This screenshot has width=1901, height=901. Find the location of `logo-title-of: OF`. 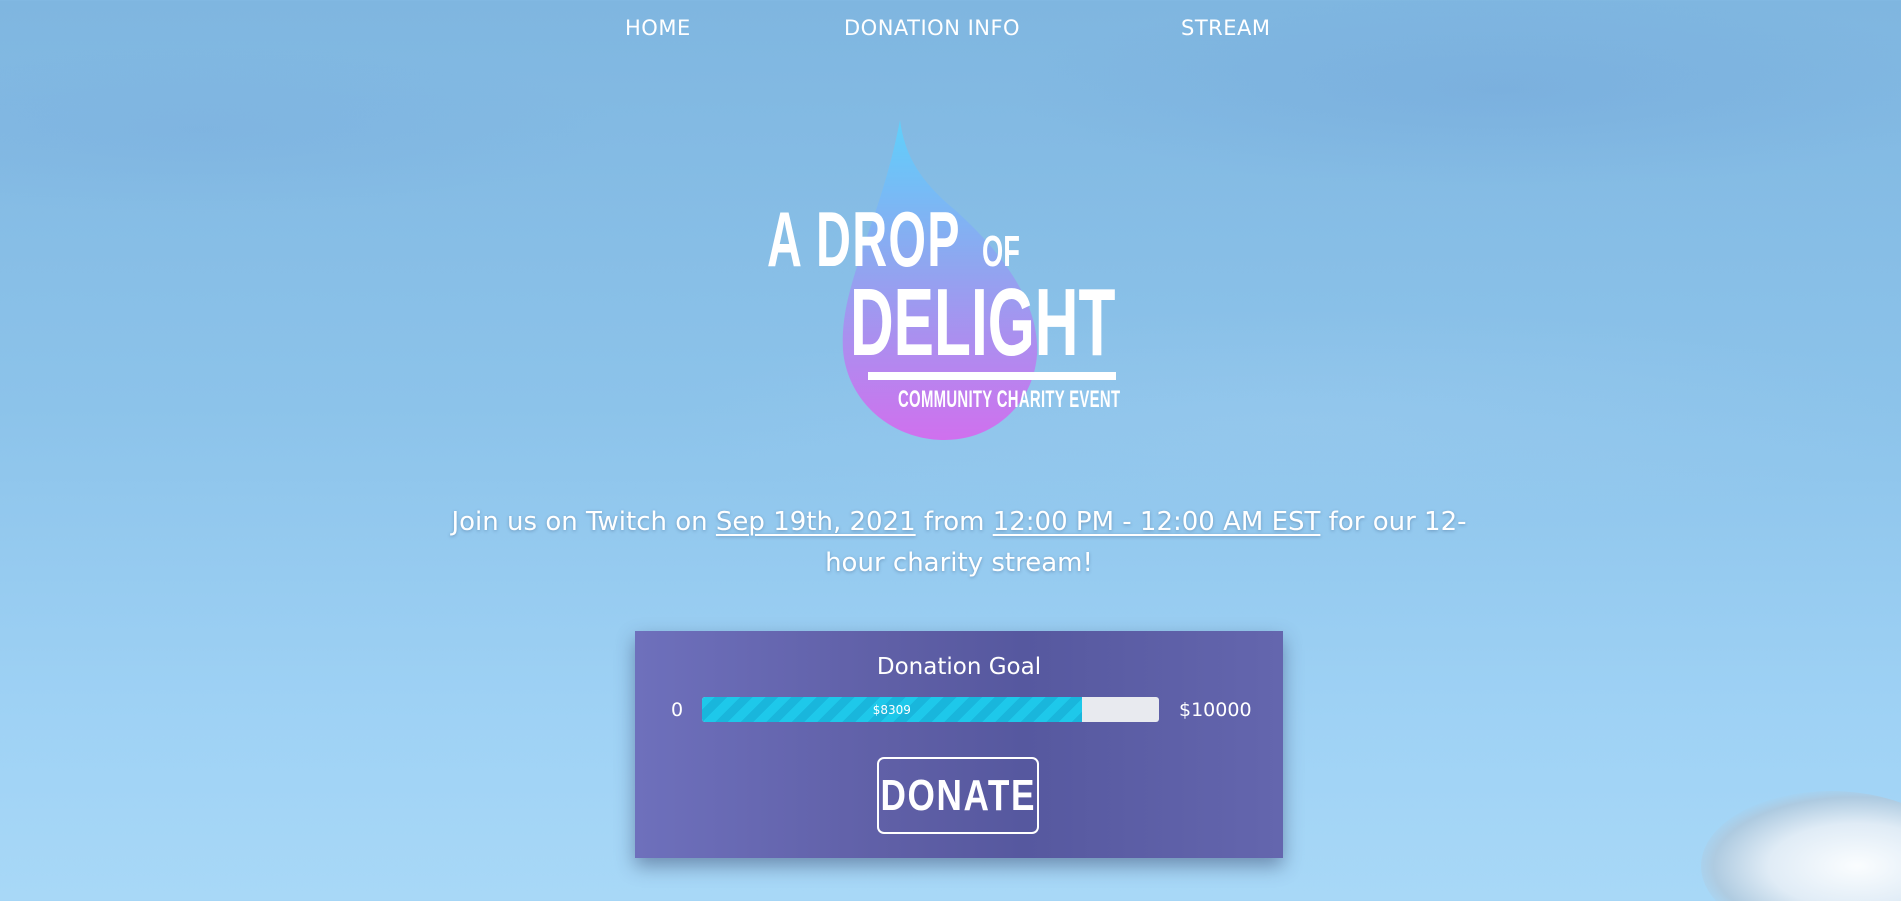

logo-title-of: OF is located at coordinates (1001, 251).